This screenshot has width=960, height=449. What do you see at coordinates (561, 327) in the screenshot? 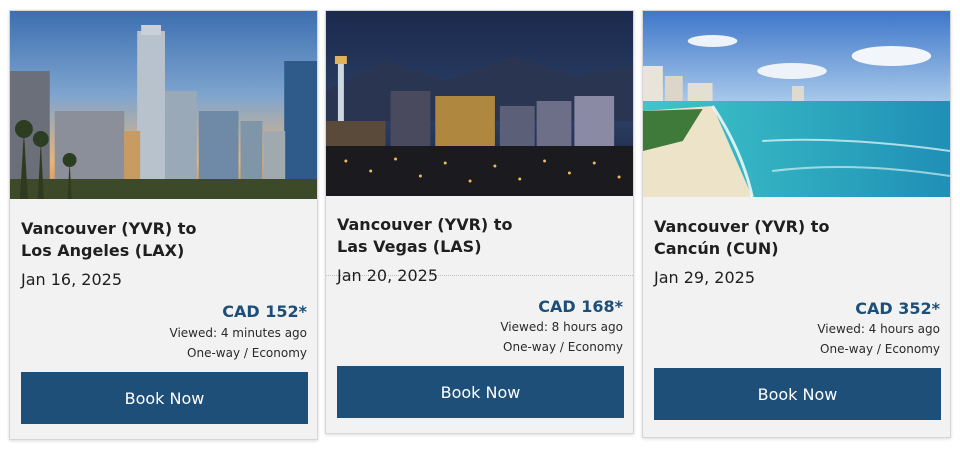
I see `last-viewed: Viewed: 8 hours ago` at bounding box center [561, 327].